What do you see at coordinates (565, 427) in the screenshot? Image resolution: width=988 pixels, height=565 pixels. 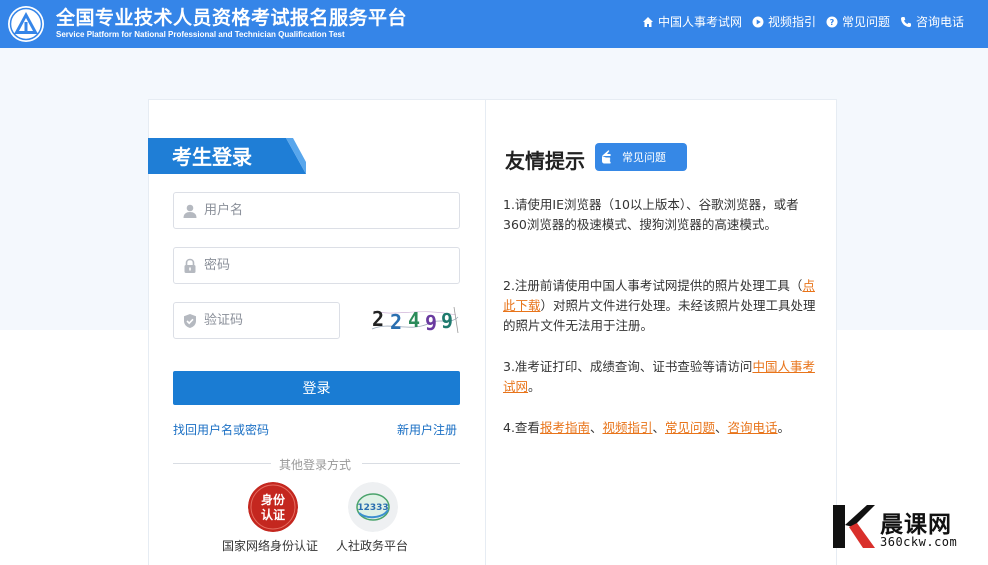 I see `exam-guide-link: 报考指南` at bounding box center [565, 427].